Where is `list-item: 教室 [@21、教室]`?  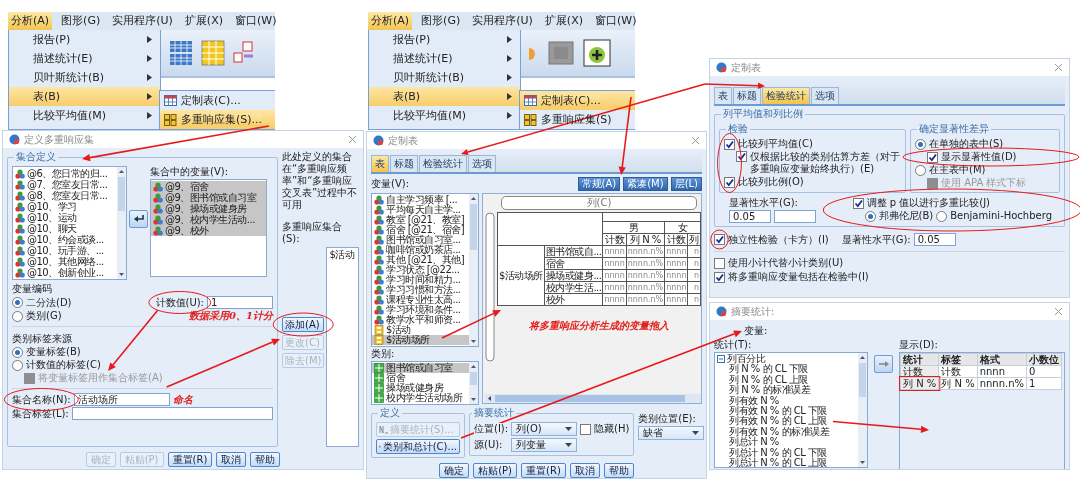 list-item: 教室 [@21、教室] is located at coordinates (420, 220).